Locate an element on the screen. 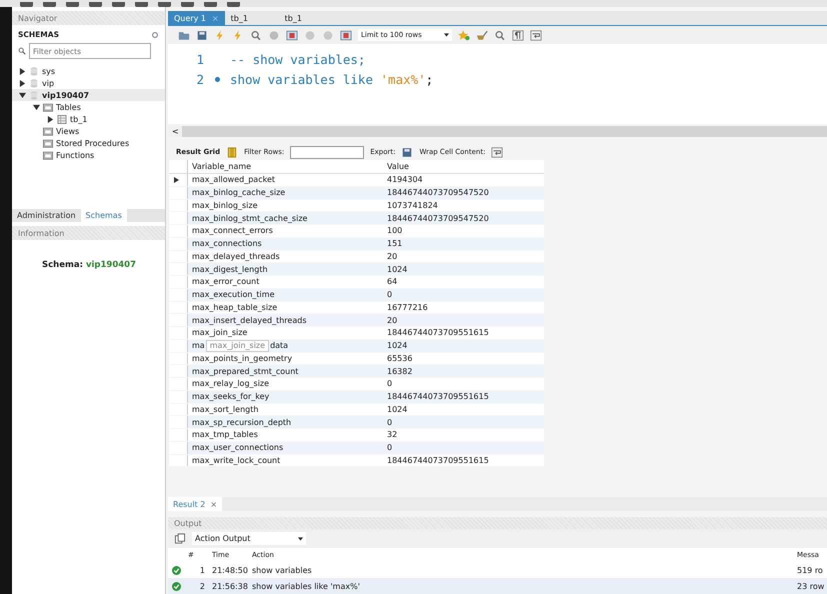 Image resolution: width=827 pixels, height=594 pixels. tree-item: tb_1 is located at coordinates (88, 119).